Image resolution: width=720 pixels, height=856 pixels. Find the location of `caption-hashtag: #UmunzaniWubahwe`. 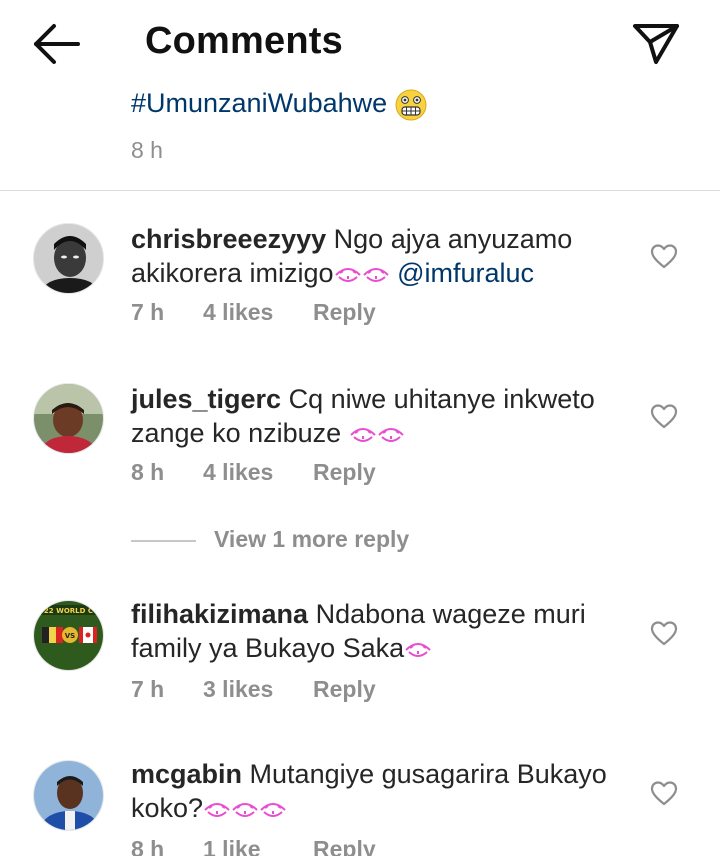

caption-hashtag: #UmunzaniWubahwe is located at coordinates (279, 104).